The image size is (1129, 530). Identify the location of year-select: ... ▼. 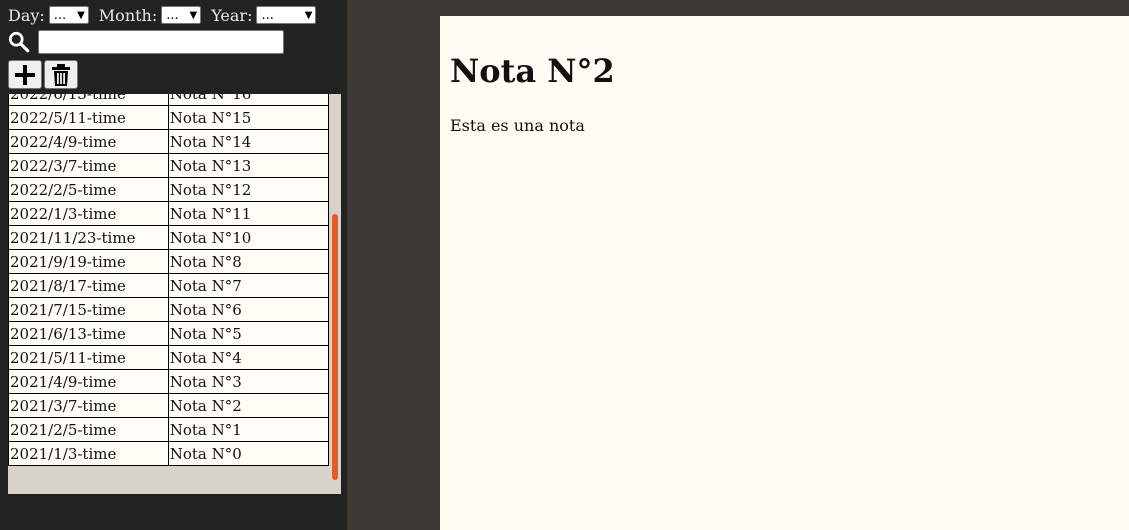
(286, 15).